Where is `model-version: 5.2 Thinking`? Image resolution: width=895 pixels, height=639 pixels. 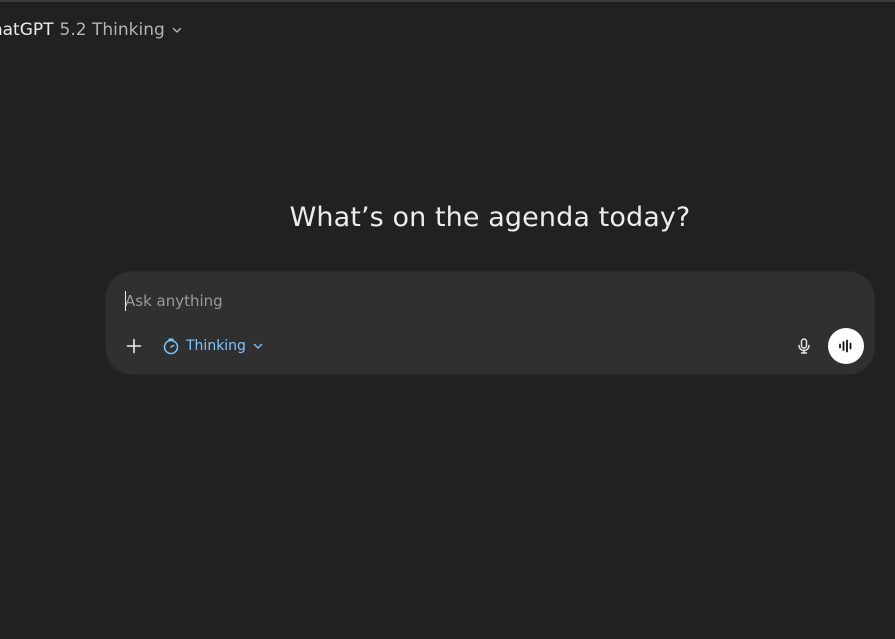 model-version: 5.2 Thinking is located at coordinates (112, 30).